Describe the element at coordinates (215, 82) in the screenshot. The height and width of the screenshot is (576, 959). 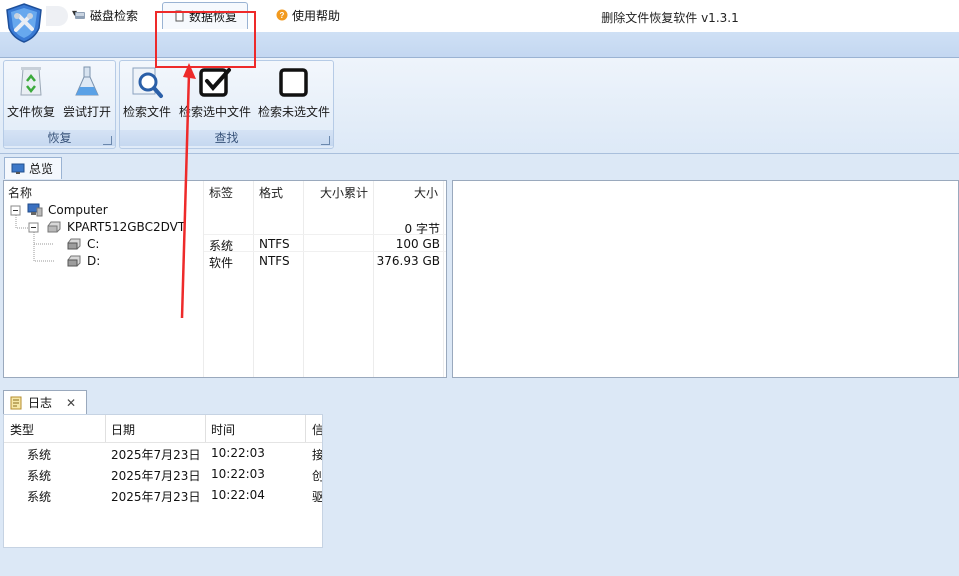
I see `checked-box-icon` at that location.